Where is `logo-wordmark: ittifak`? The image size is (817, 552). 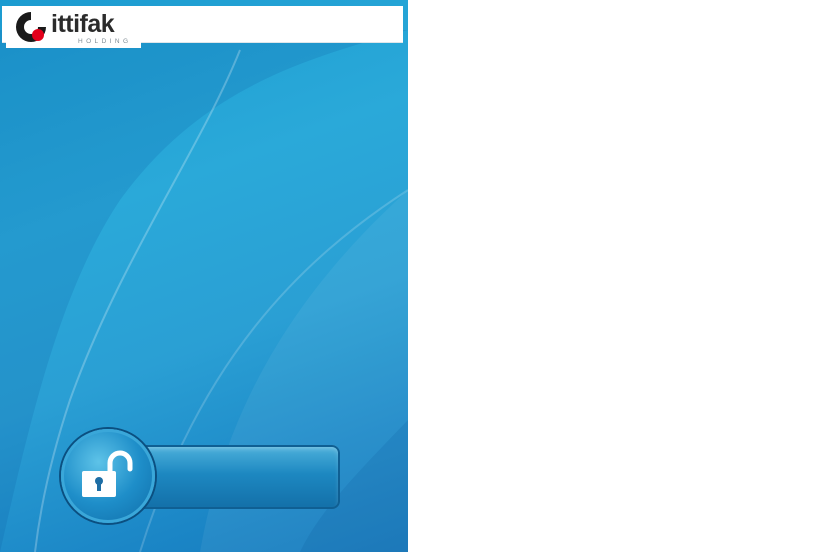
logo-wordmark: ittifak is located at coordinates (83, 24).